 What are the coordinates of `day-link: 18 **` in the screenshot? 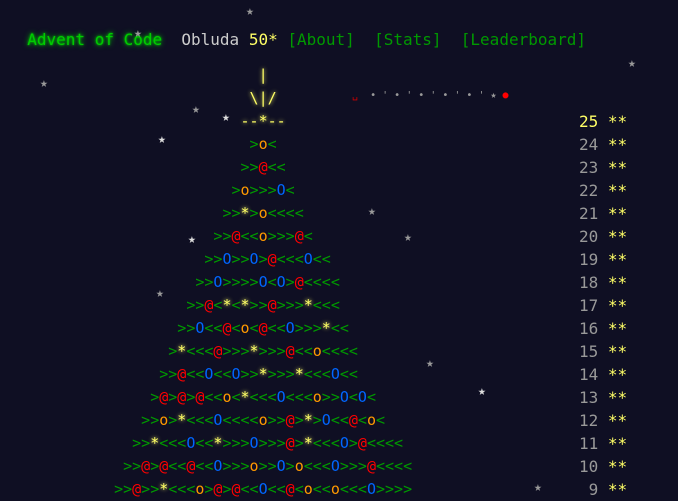 It's located at (603, 282).